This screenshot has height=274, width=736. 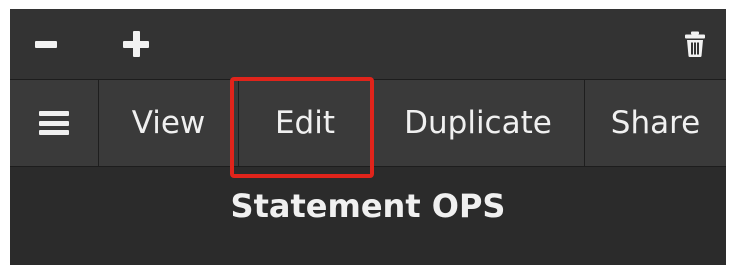 I want to click on share-button: Share, so click(x=655, y=123).